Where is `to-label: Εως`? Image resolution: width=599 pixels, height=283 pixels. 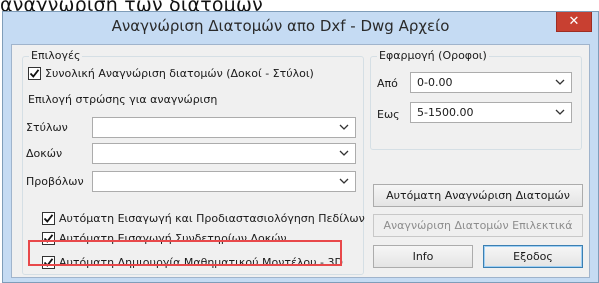
to-label: Εως is located at coordinates (388, 114).